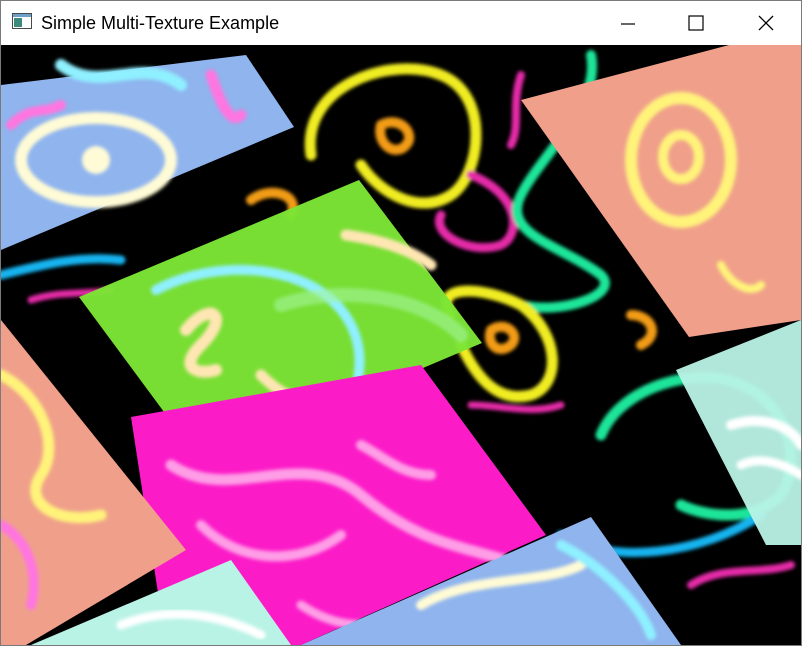  Describe the element at coordinates (160, 23) in the screenshot. I see `window-title: Simple Multi-Texture Example` at that location.